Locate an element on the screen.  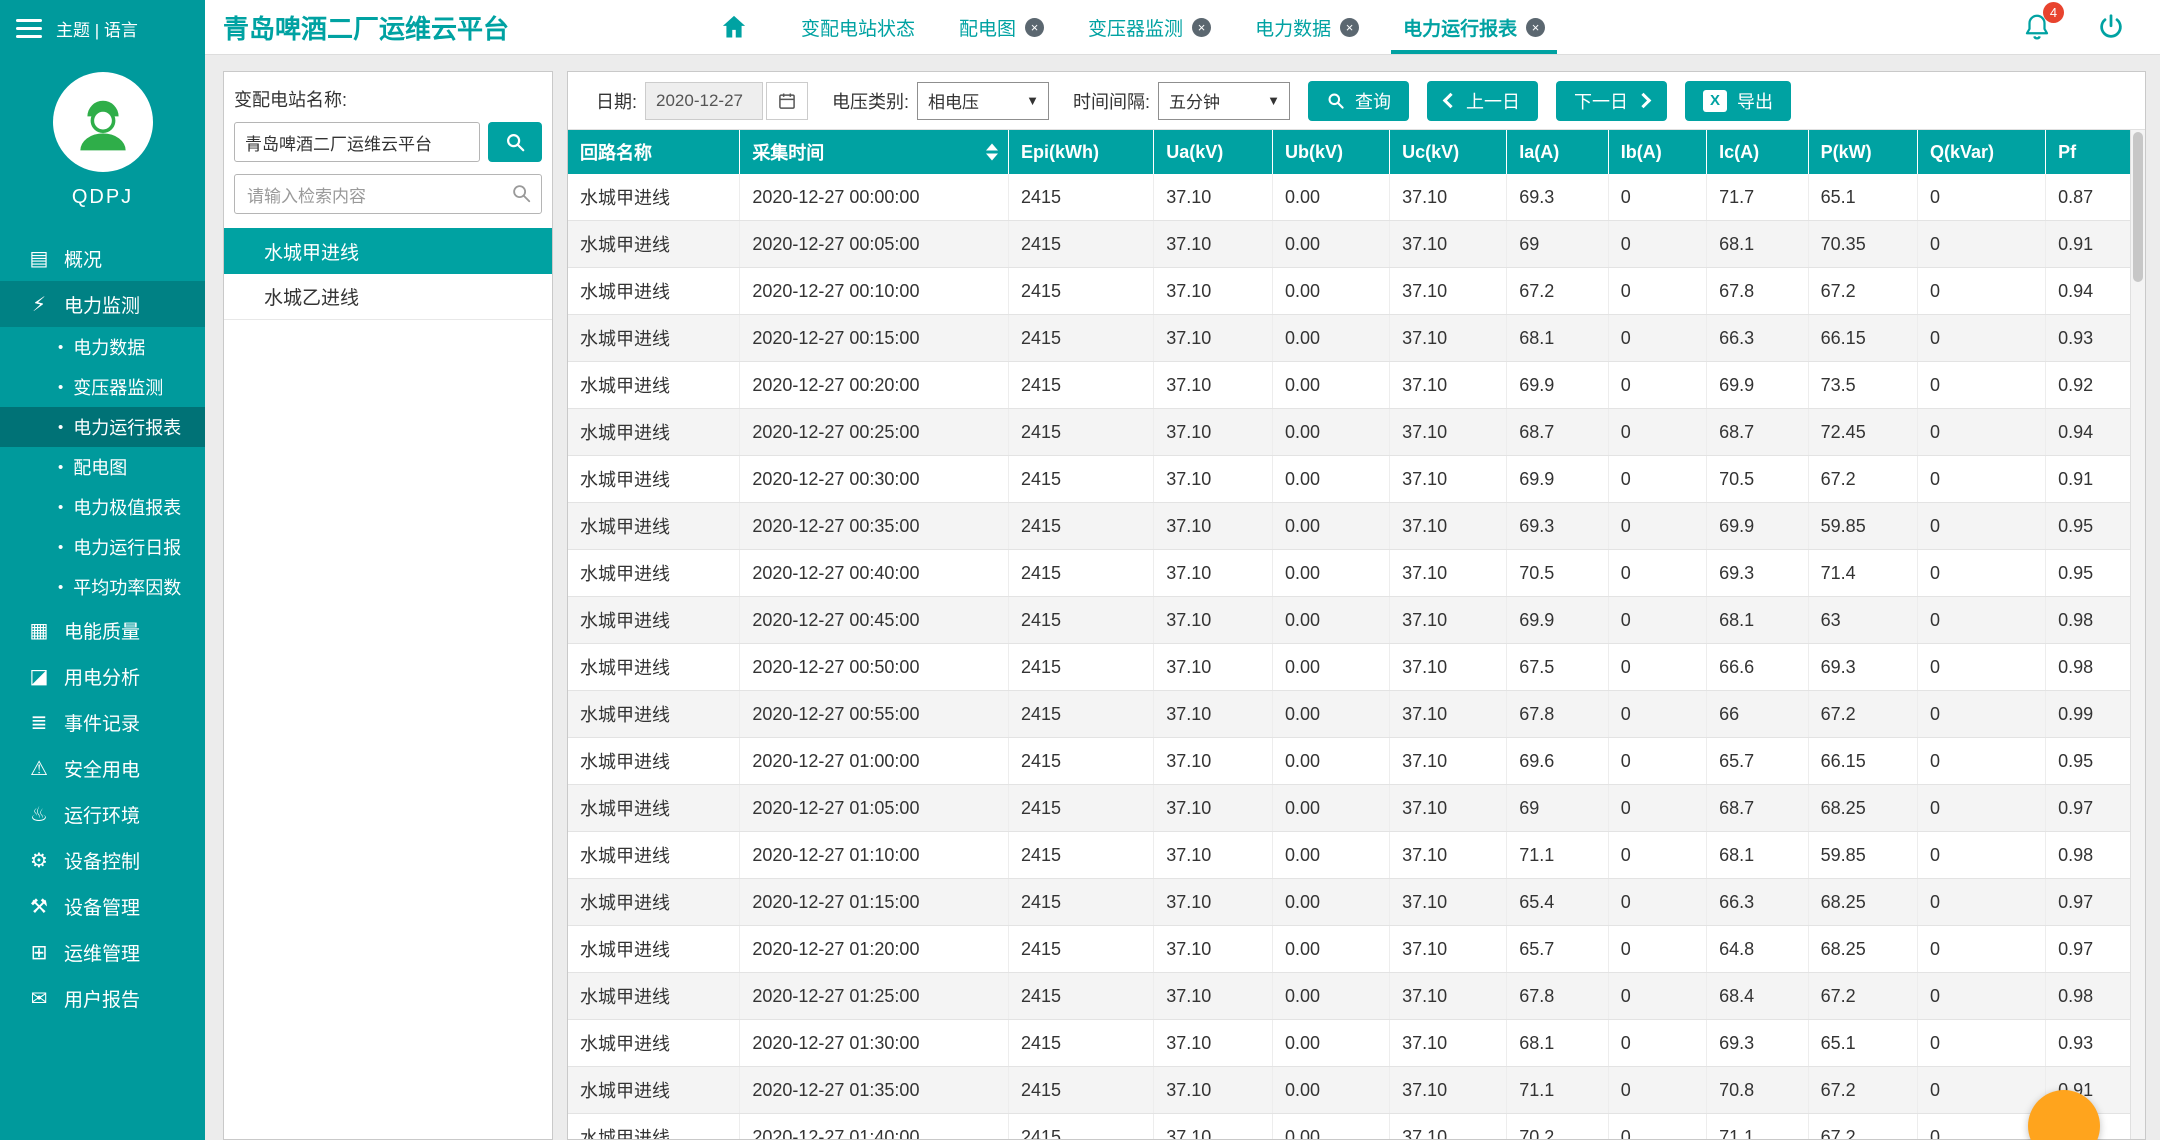
column-header: 采集时间 is located at coordinates (874, 152).